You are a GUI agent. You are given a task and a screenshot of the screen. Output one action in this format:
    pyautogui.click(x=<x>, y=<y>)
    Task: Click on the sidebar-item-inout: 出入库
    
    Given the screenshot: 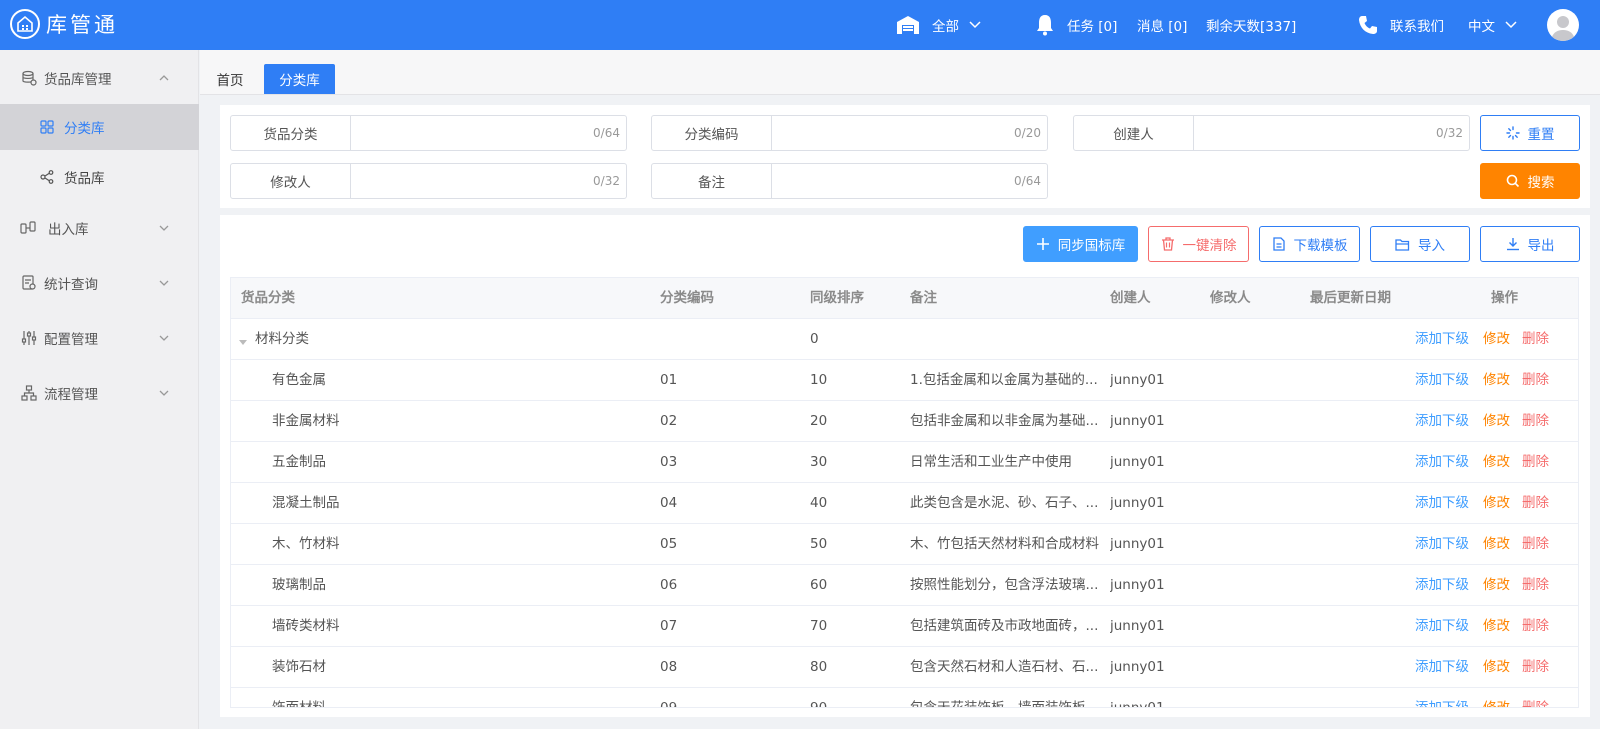 What is the action you would take?
    pyautogui.click(x=99, y=228)
    